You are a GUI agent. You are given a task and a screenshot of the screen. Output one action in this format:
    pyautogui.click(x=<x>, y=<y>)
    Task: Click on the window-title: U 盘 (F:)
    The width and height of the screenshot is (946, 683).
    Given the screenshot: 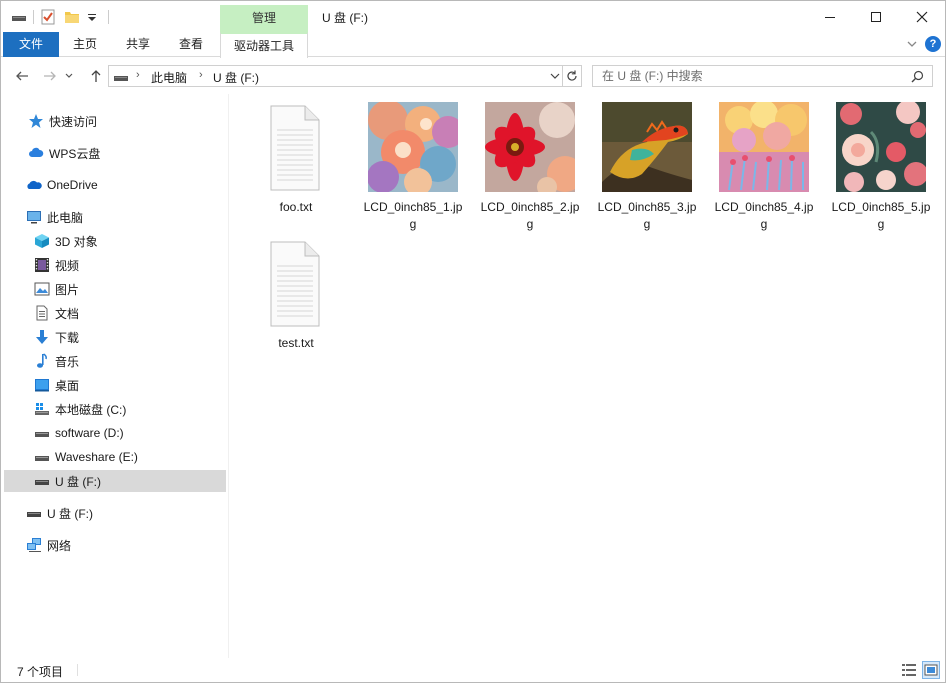 What is the action you would take?
    pyautogui.click(x=345, y=18)
    